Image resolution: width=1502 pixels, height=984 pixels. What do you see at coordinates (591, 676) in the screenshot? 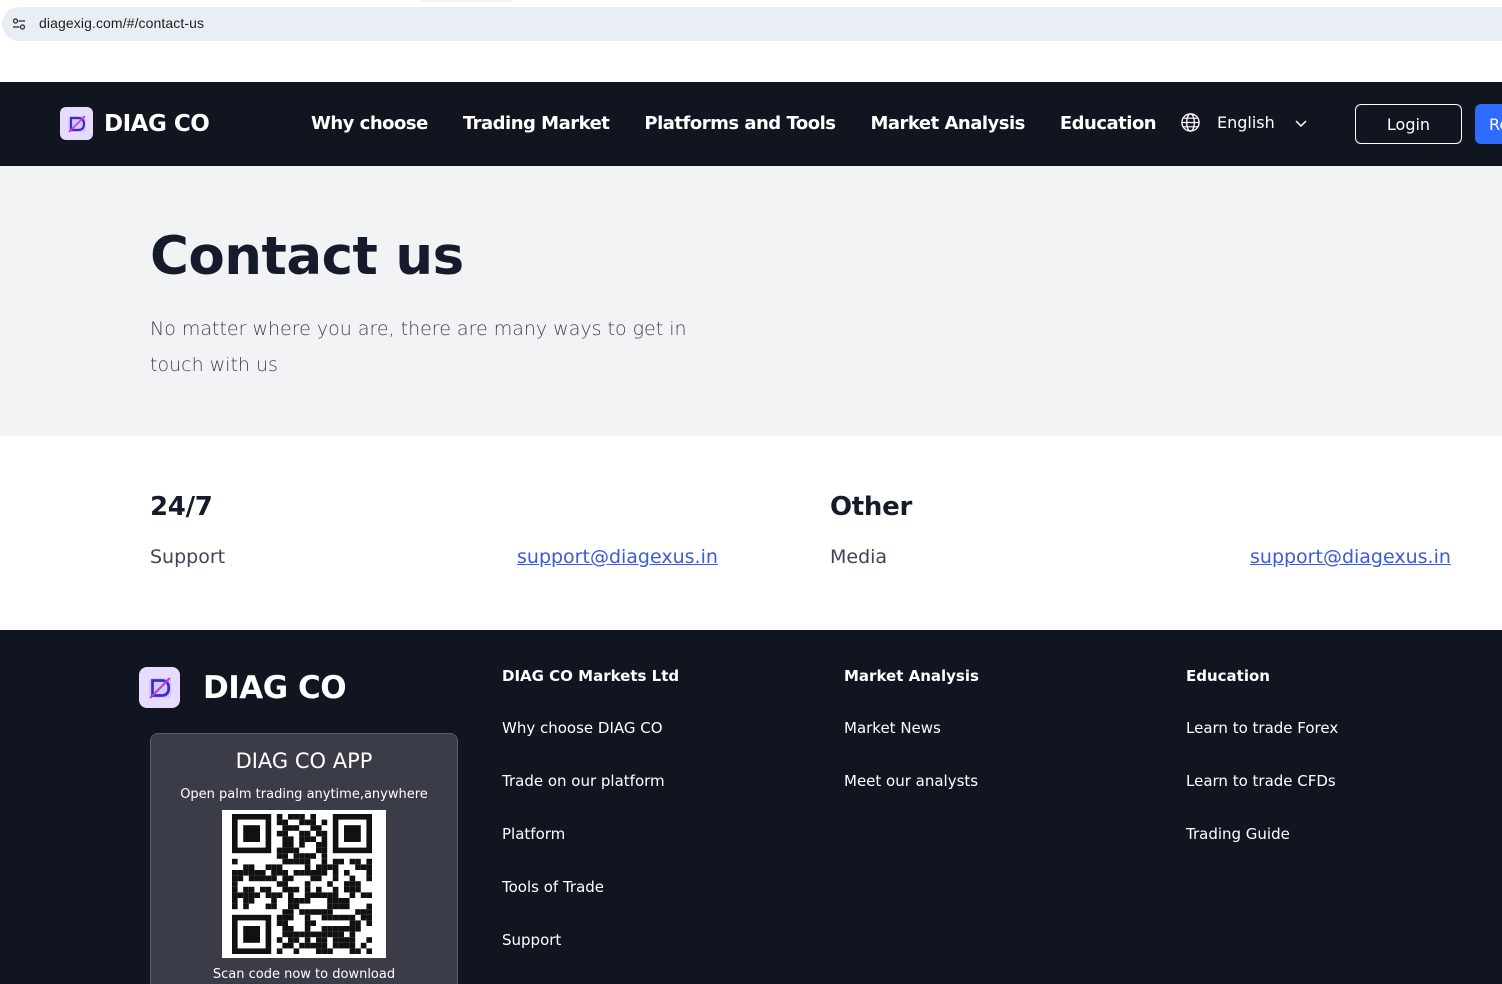
I see `footer-col-heading: DIAG CO Markets Ltd` at bounding box center [591, 676].